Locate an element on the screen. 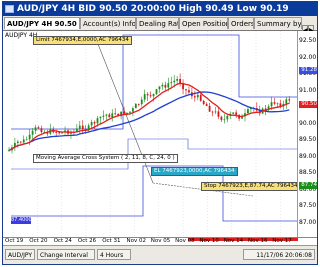  tab-orders: Orders is located at coordinates (241, 23).